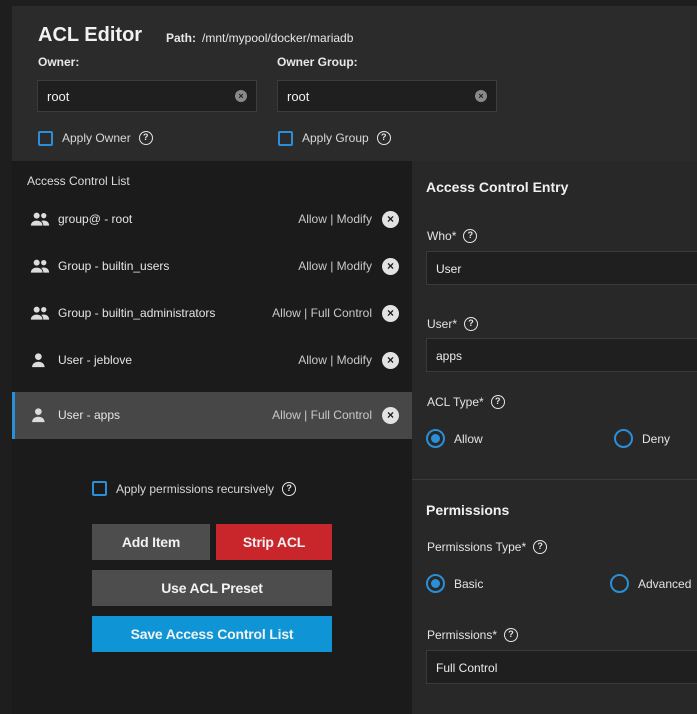  Describe the element at coordinates (474, 547) in the screenshot. I see `permissions-type-label-text: Permissions Type` at that location.